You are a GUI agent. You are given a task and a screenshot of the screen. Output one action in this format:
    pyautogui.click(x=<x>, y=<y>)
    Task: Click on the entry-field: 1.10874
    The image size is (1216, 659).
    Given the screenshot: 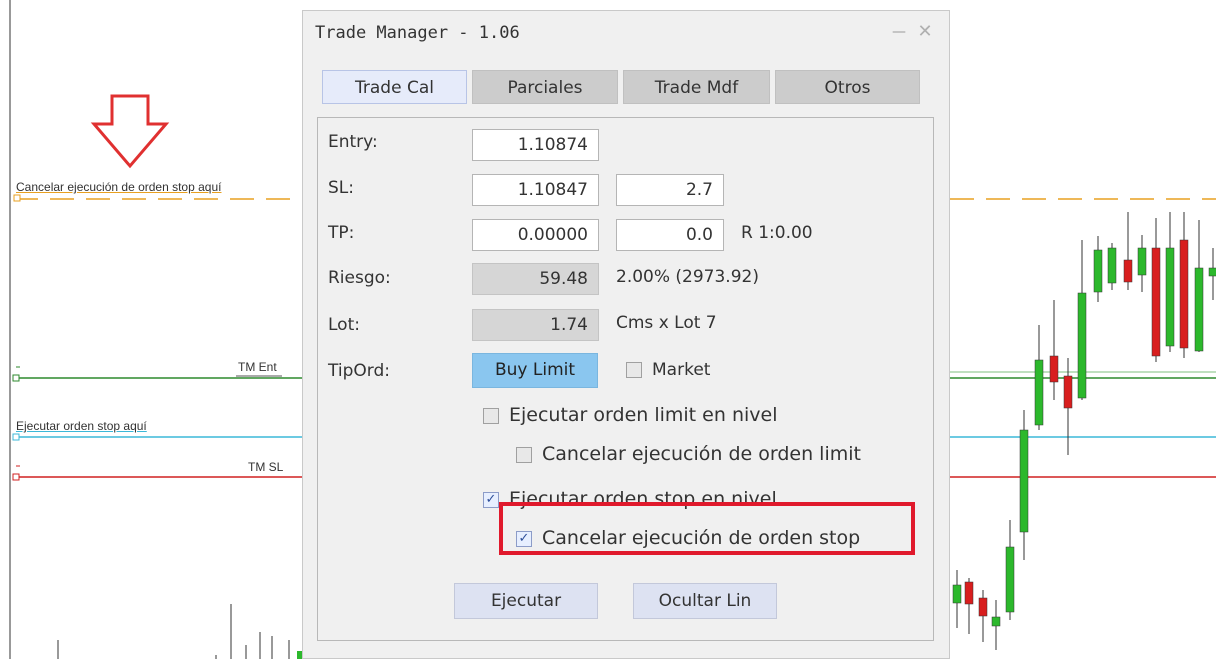 What is the action you would take?
    pyautogui.click(x=535, y=145)
    